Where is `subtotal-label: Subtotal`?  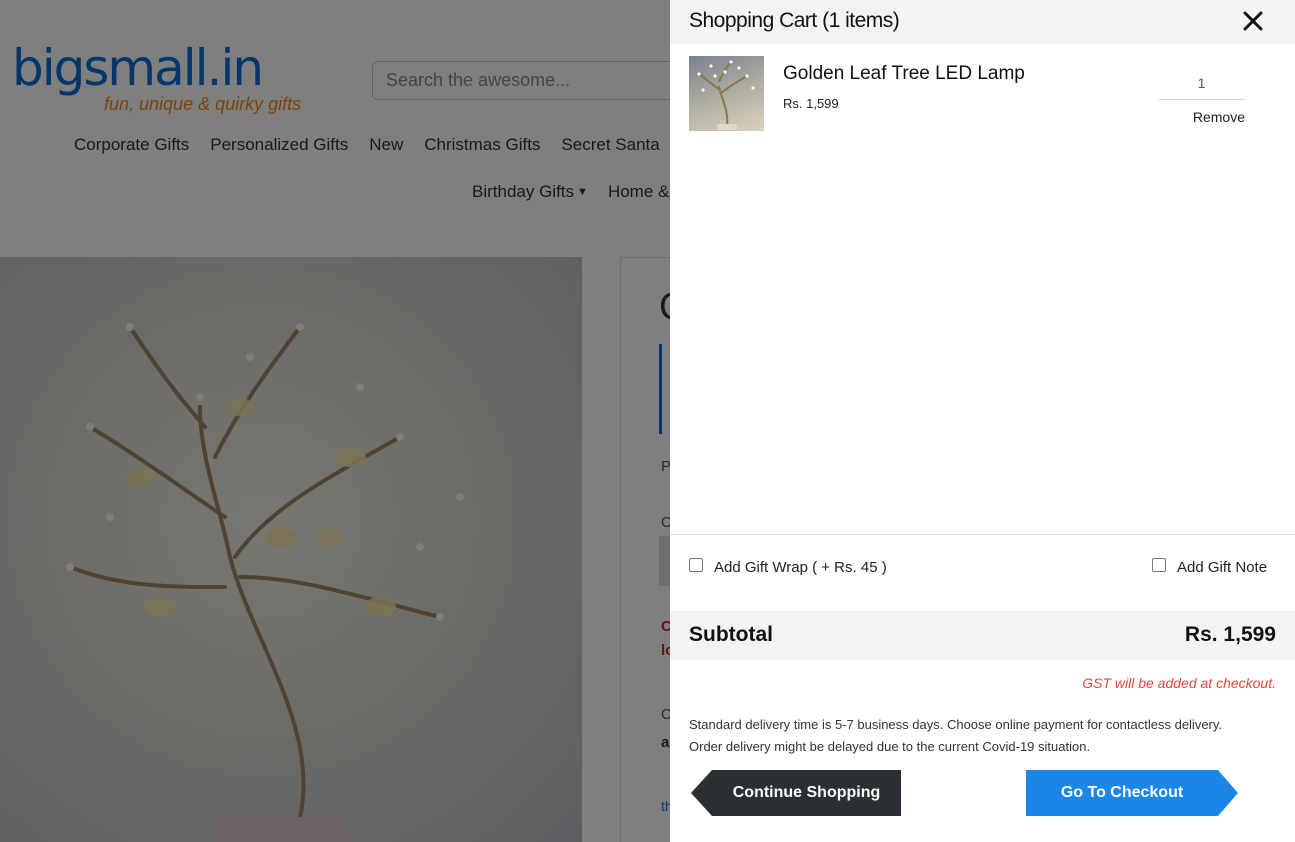
subtotal-label: Subtotal is located at coordinates (731, 634).